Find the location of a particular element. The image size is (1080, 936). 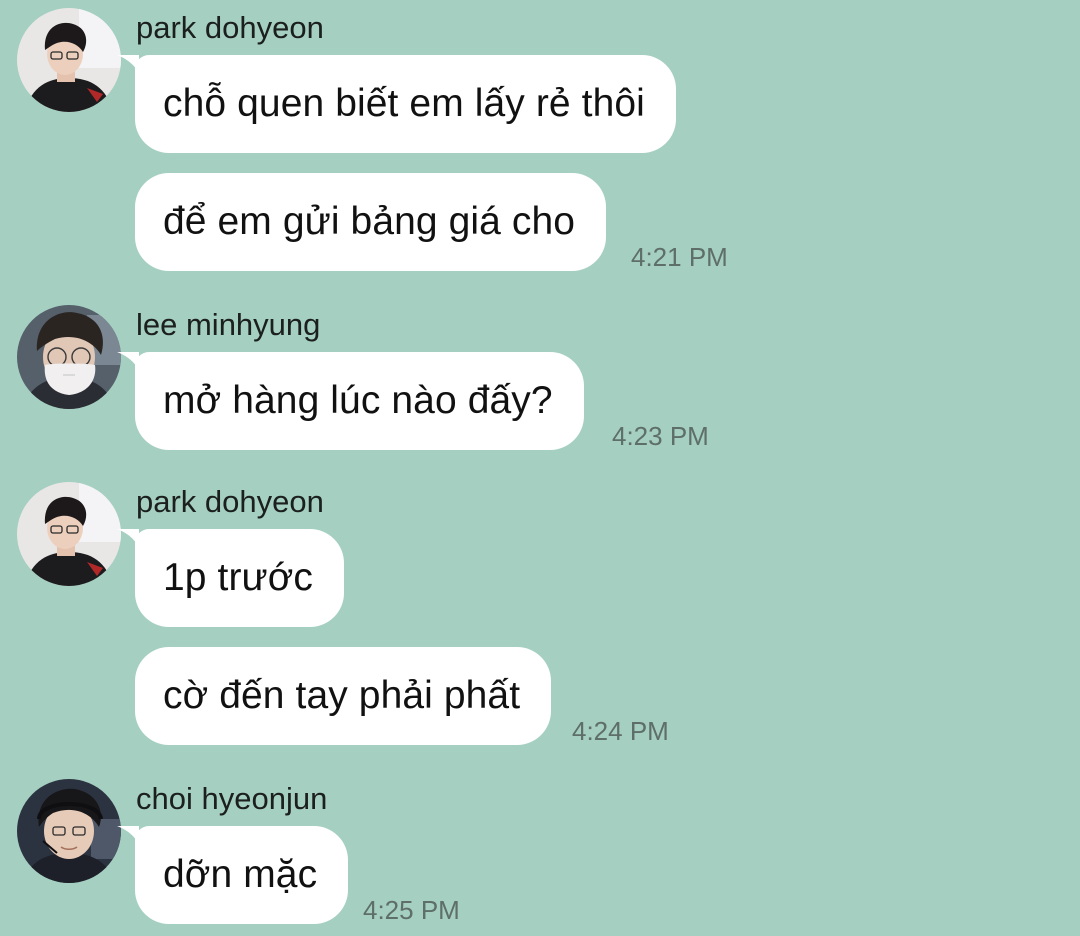

message-timestamp: 4:21 PM is located at coordinates (679, 257).